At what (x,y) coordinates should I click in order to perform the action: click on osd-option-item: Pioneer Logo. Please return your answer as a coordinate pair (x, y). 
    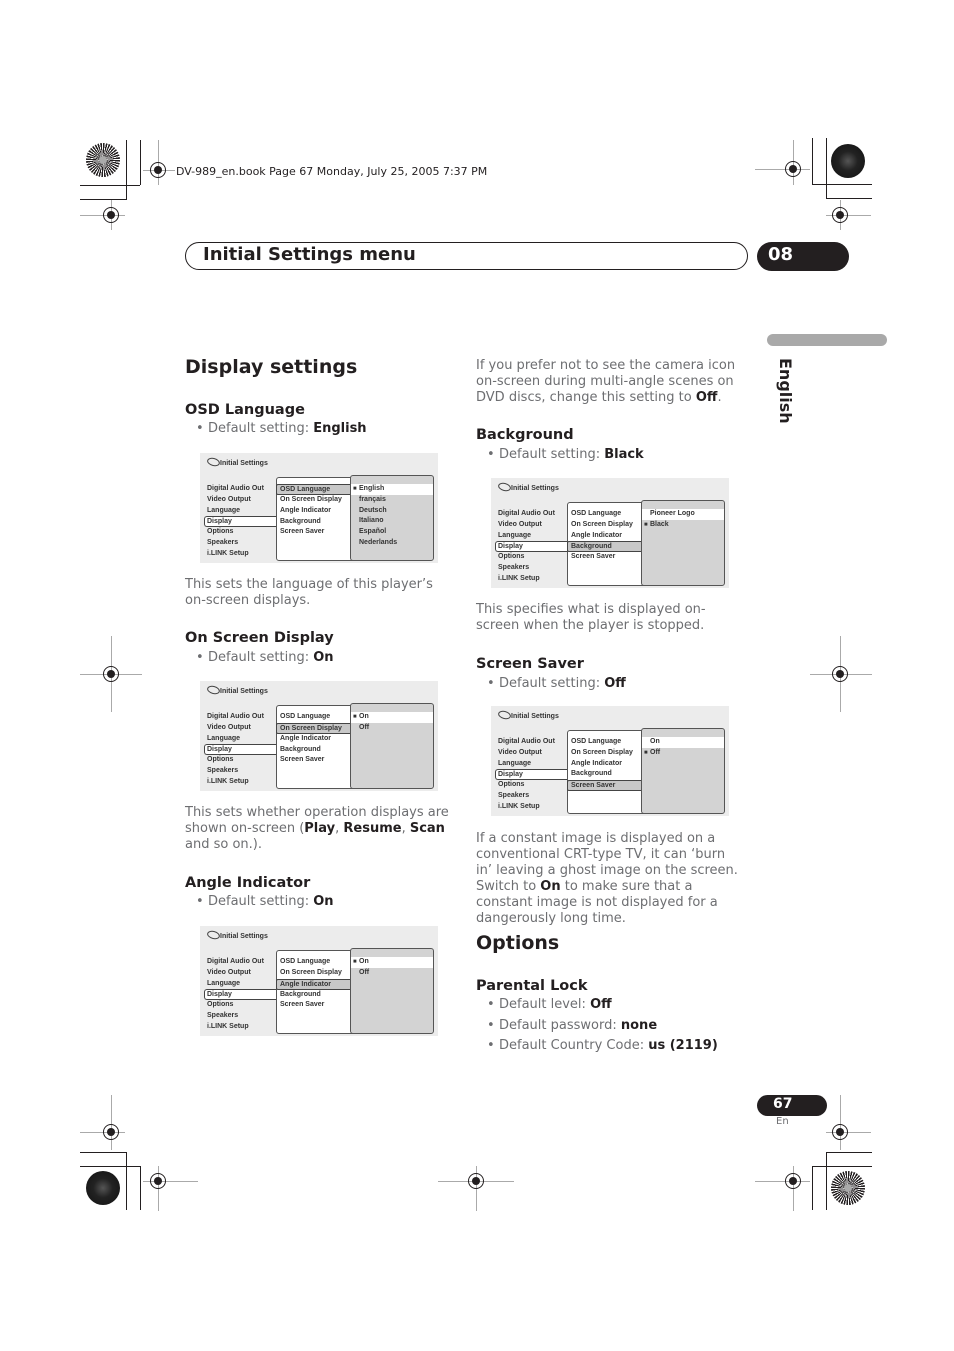
    Looking at the image, I should click on (683, 514).